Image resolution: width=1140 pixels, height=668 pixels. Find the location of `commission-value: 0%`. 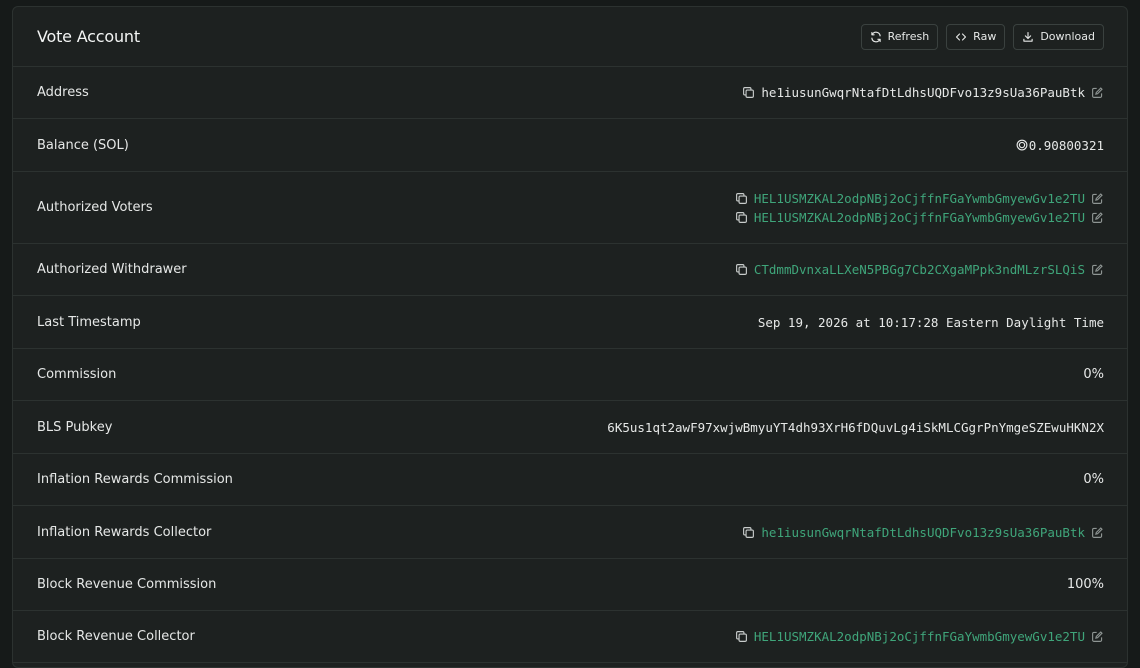

commission-value: 0% is located at coordinates (1093, 374).